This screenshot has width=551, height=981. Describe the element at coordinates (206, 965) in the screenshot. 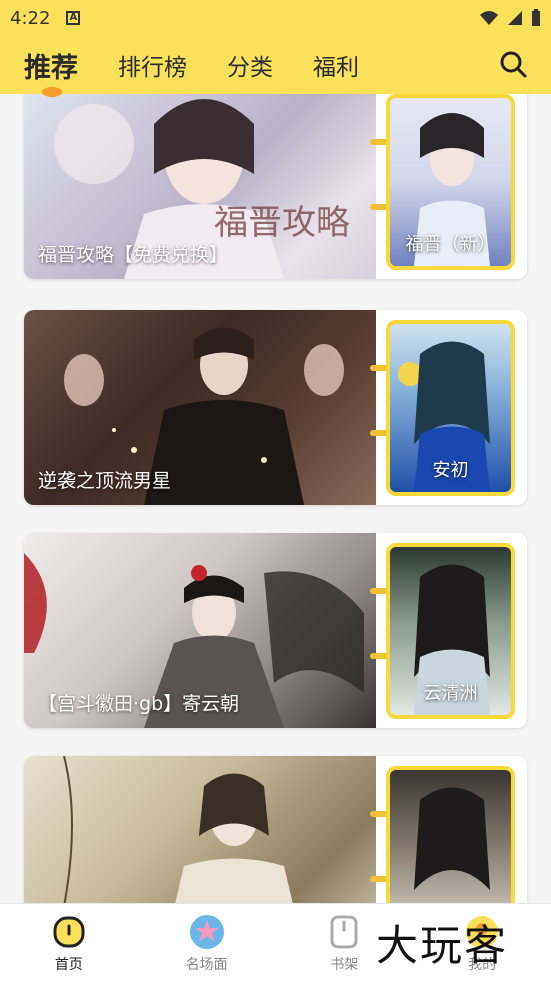

I see `bottom-nav-label: 名场面` at that location.